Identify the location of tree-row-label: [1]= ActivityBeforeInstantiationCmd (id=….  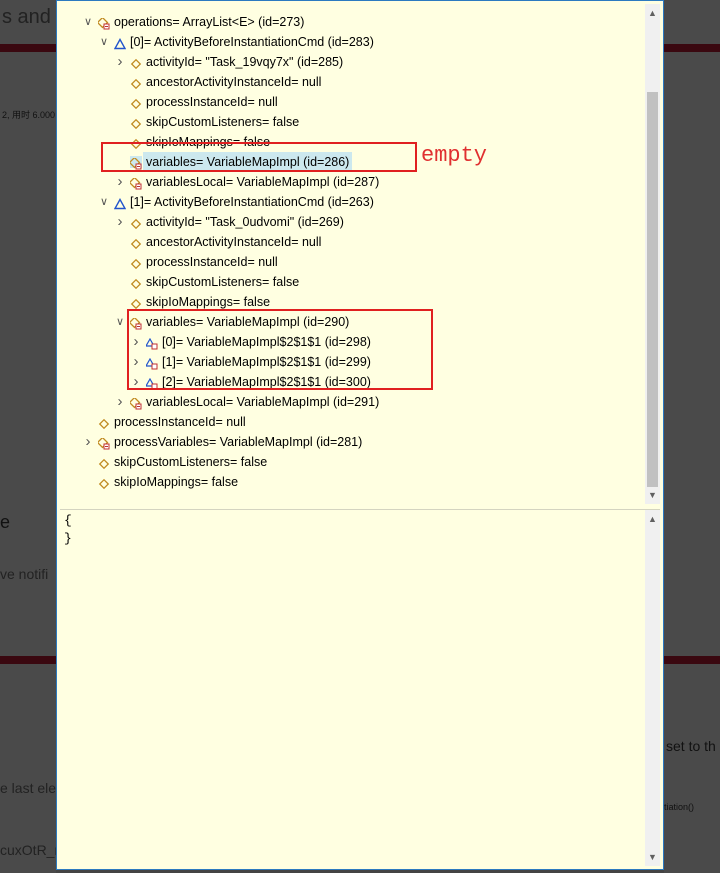
(252, 202).